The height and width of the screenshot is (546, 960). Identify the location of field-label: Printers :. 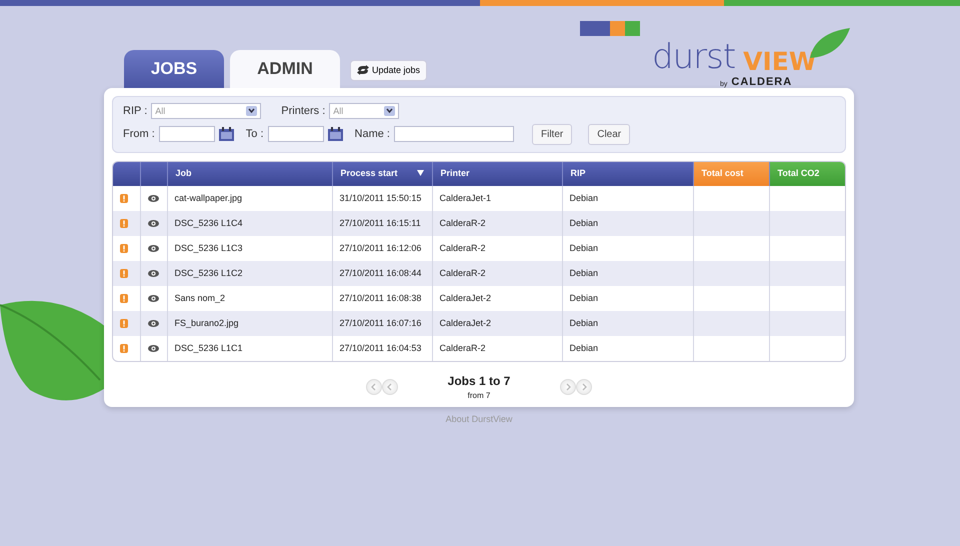
(303, 111).